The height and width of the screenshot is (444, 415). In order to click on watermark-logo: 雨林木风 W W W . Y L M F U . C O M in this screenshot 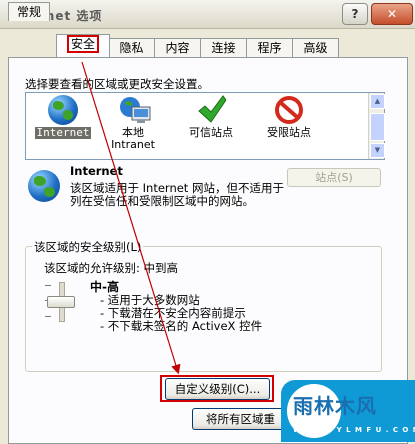, I will do `click(348, 411)`.